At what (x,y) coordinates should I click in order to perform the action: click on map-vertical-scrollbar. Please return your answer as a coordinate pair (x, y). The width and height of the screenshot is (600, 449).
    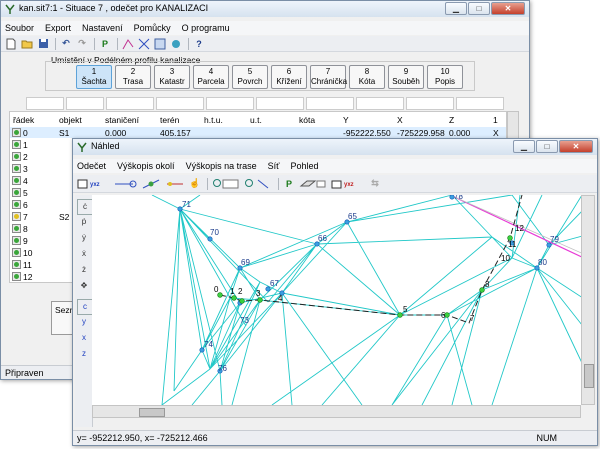
    Looking at the image, I should click on (588, 300).